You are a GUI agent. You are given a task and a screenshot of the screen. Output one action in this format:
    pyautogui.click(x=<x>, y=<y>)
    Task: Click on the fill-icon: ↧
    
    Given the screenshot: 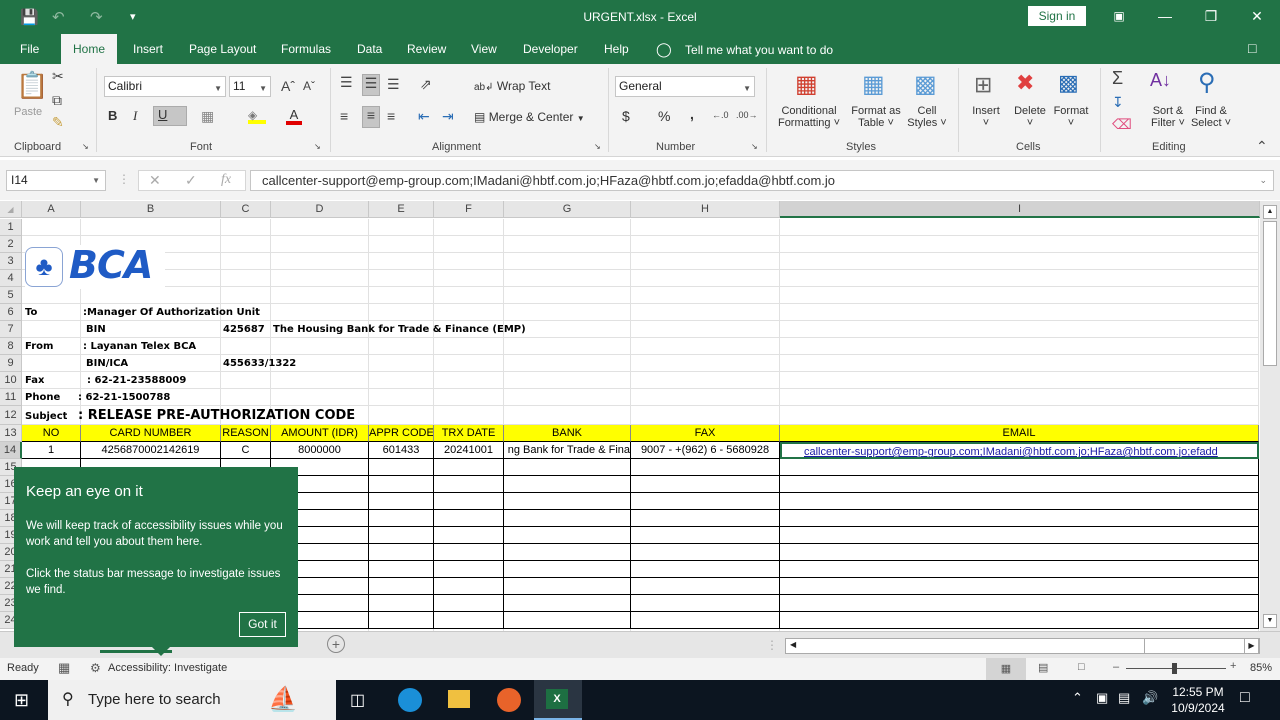 What is the action you would take?
    pyautogui.click(x=1118, y=102)
    